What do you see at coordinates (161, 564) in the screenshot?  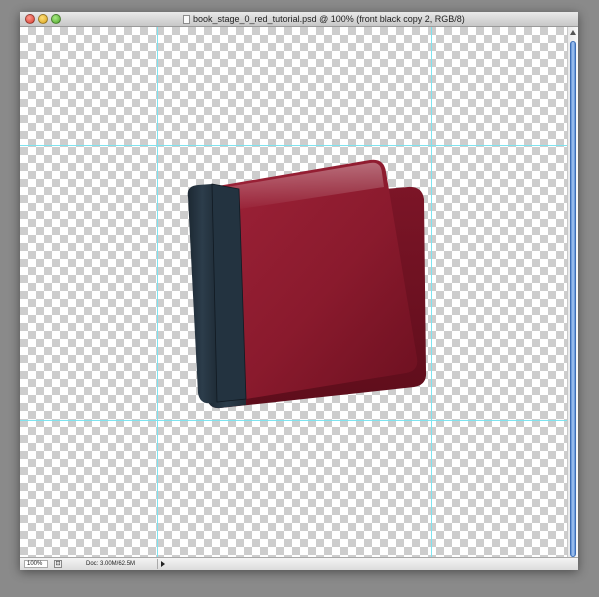 I see `status-menu-arrow-icon` at bounding box center [161, 564].